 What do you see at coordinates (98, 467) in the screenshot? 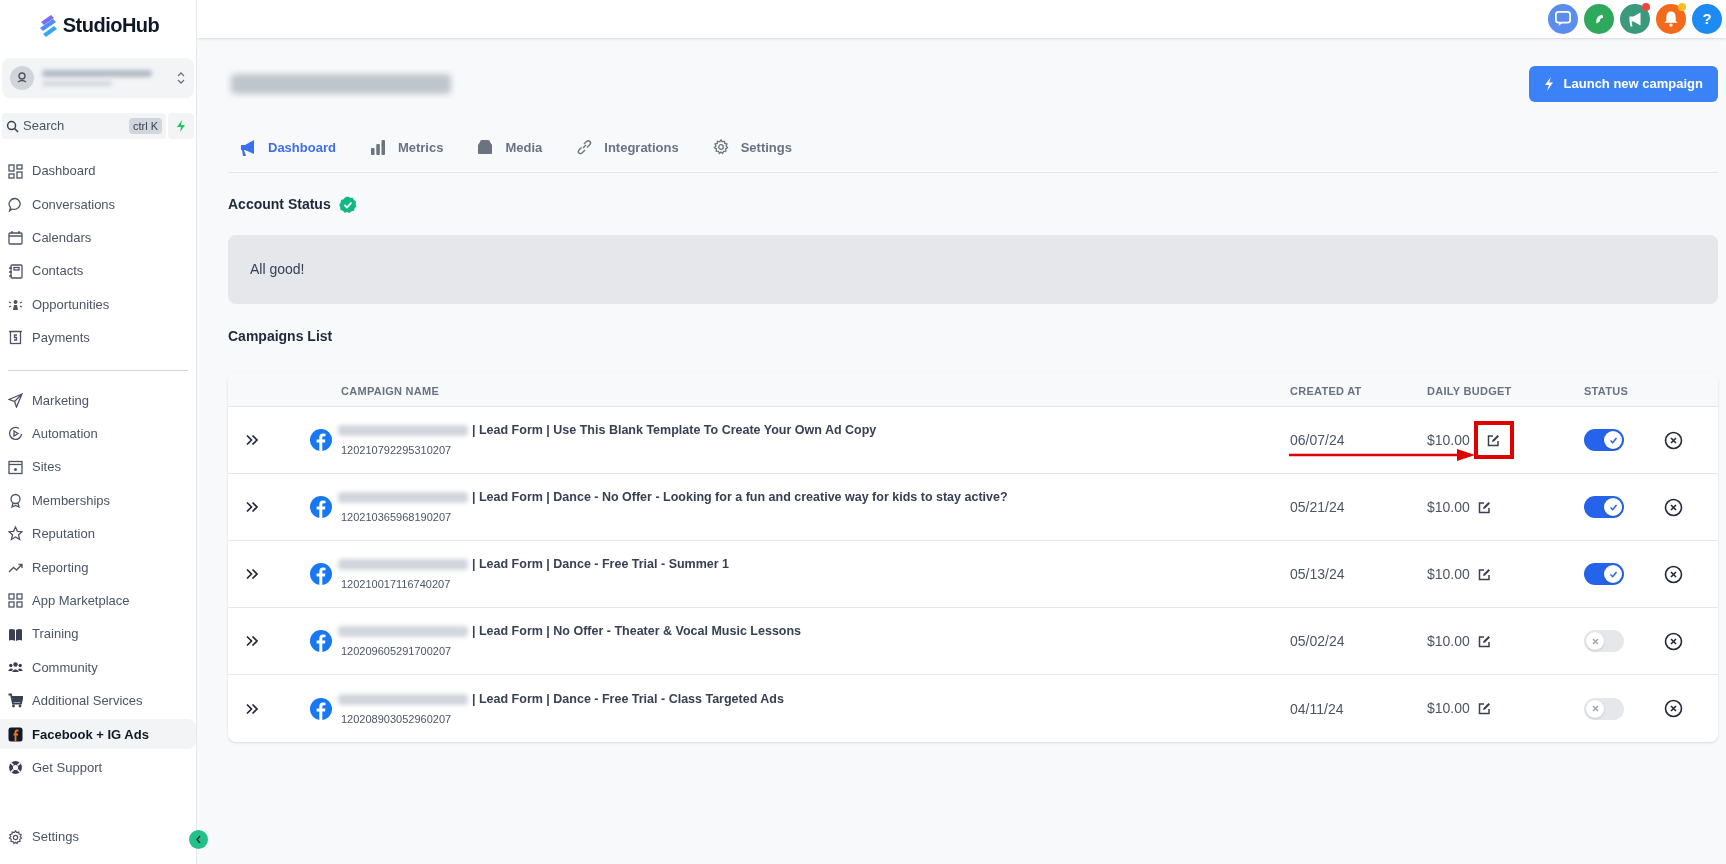
I see `sidebar-item: Sites` at bounding box center [98, 467].